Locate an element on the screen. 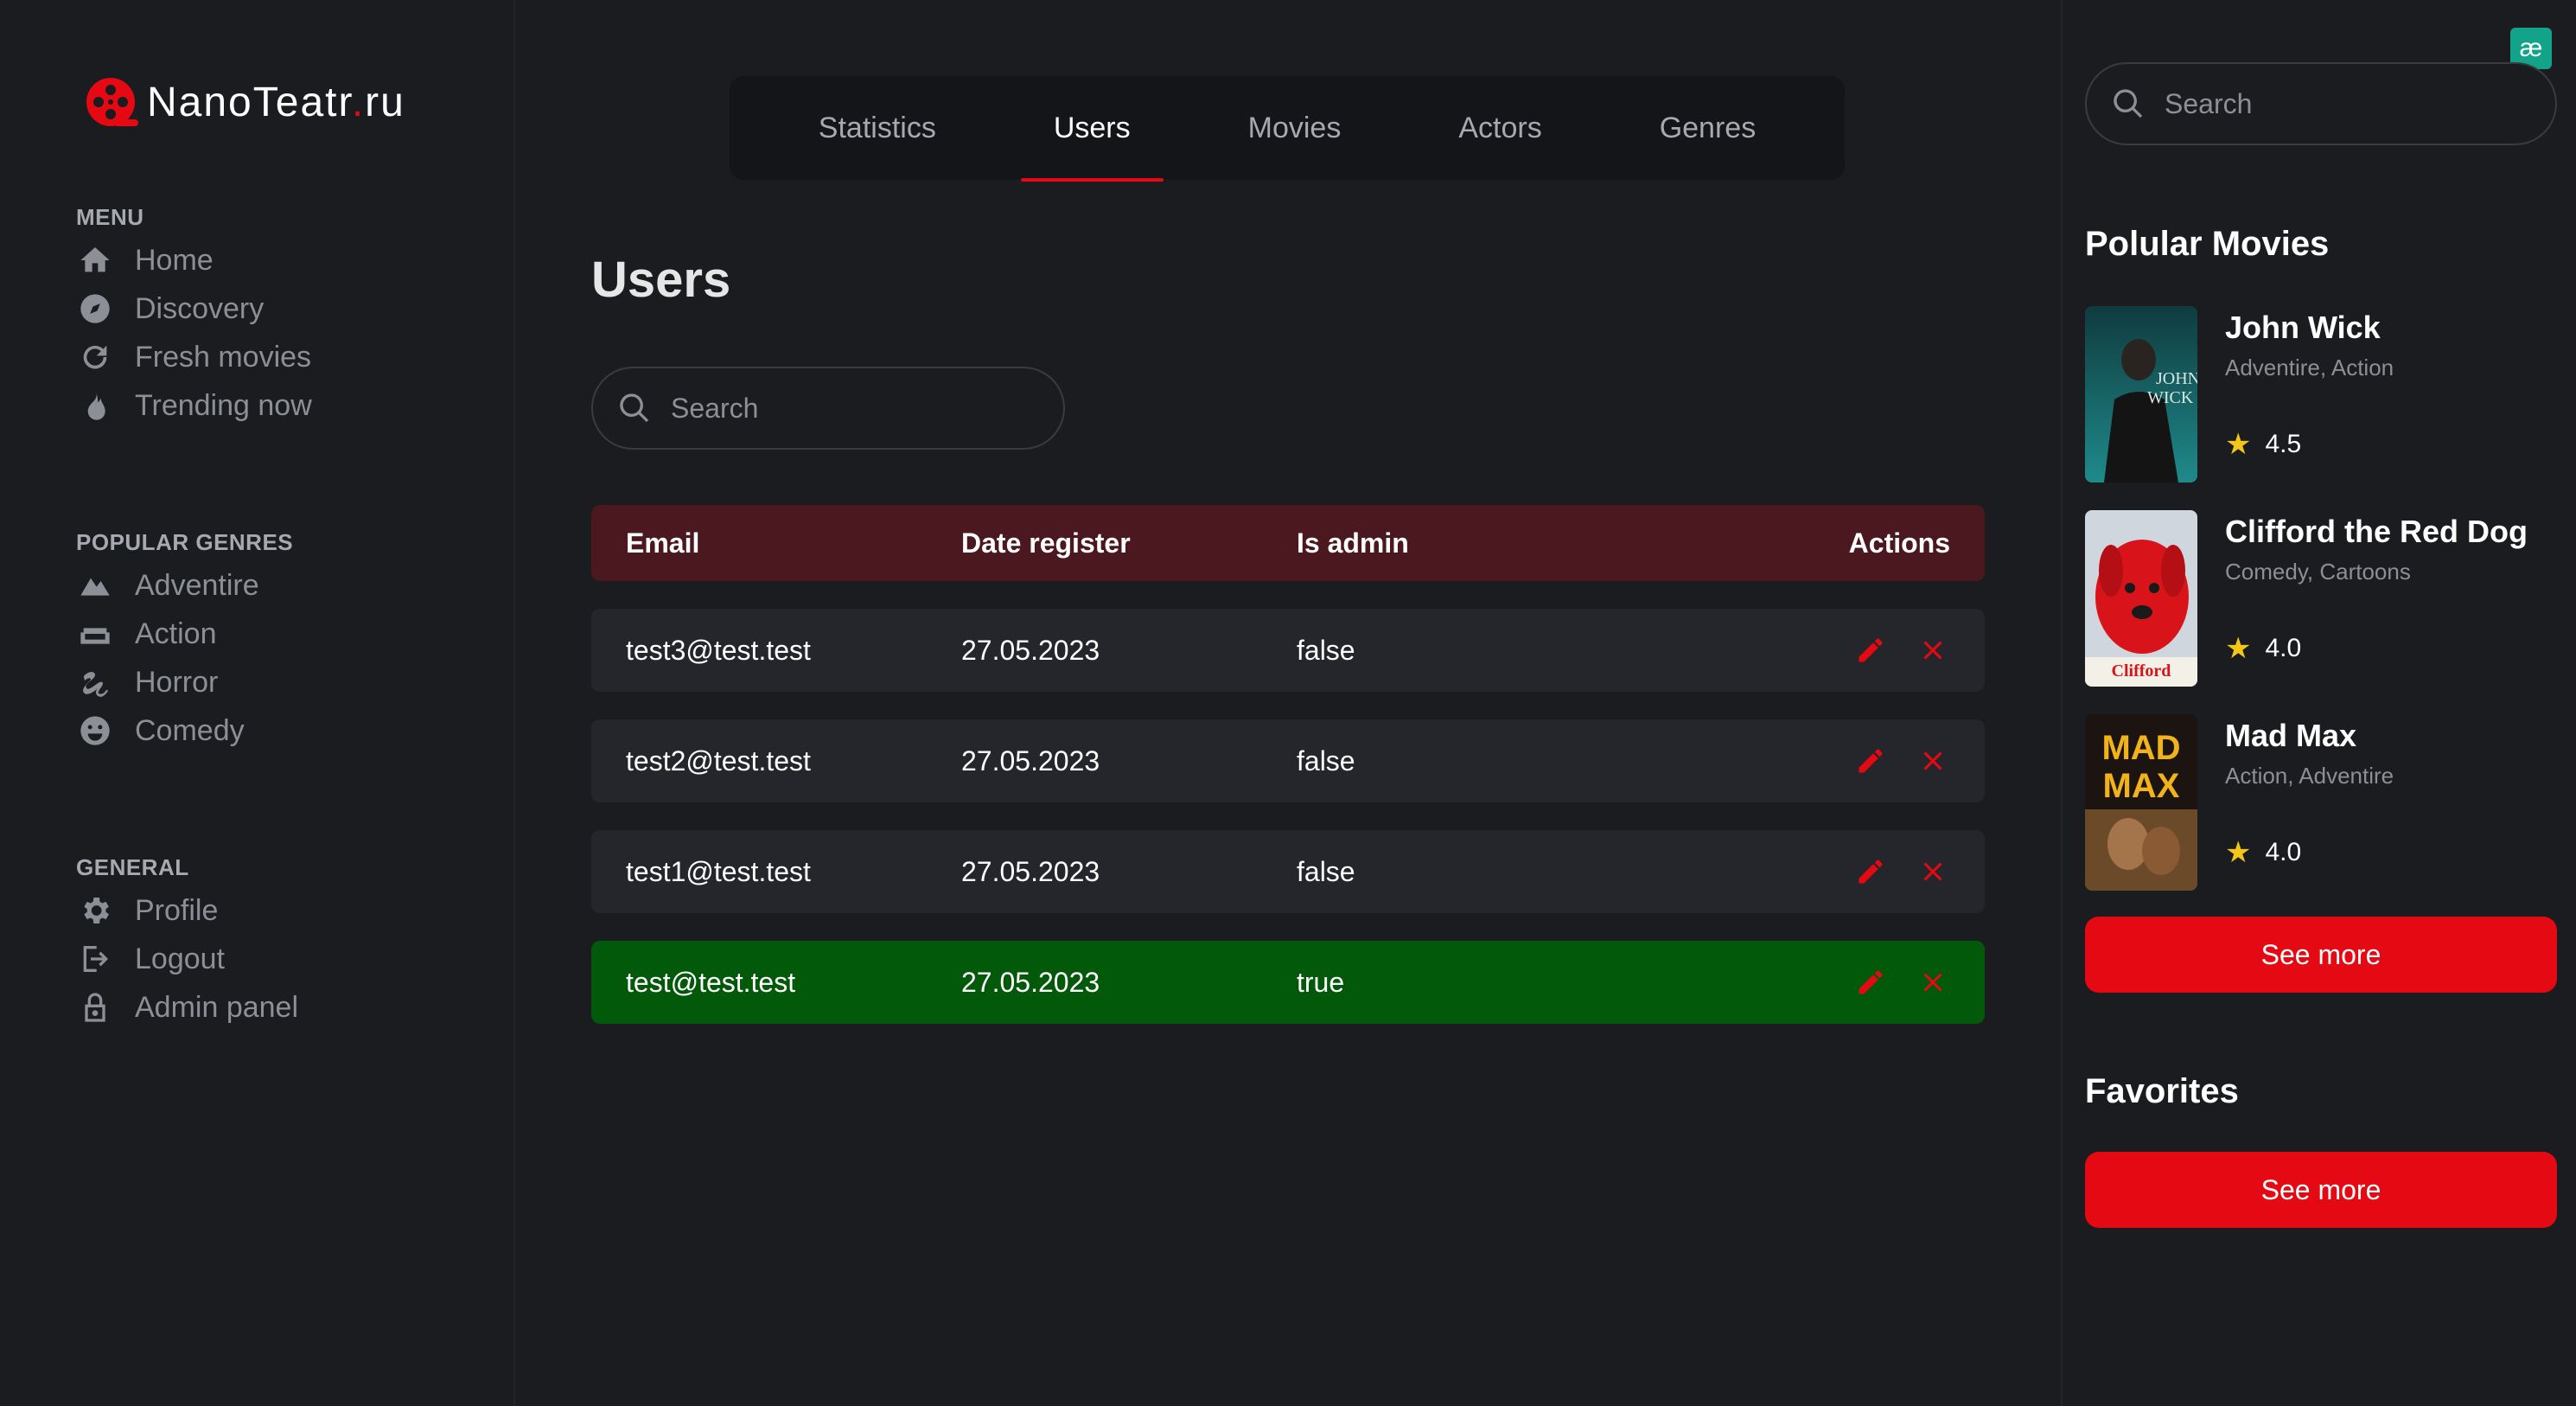 The height and width of the screenshot is (1406, 2576). tab-users: Users is located at coordinates (1092, 129).